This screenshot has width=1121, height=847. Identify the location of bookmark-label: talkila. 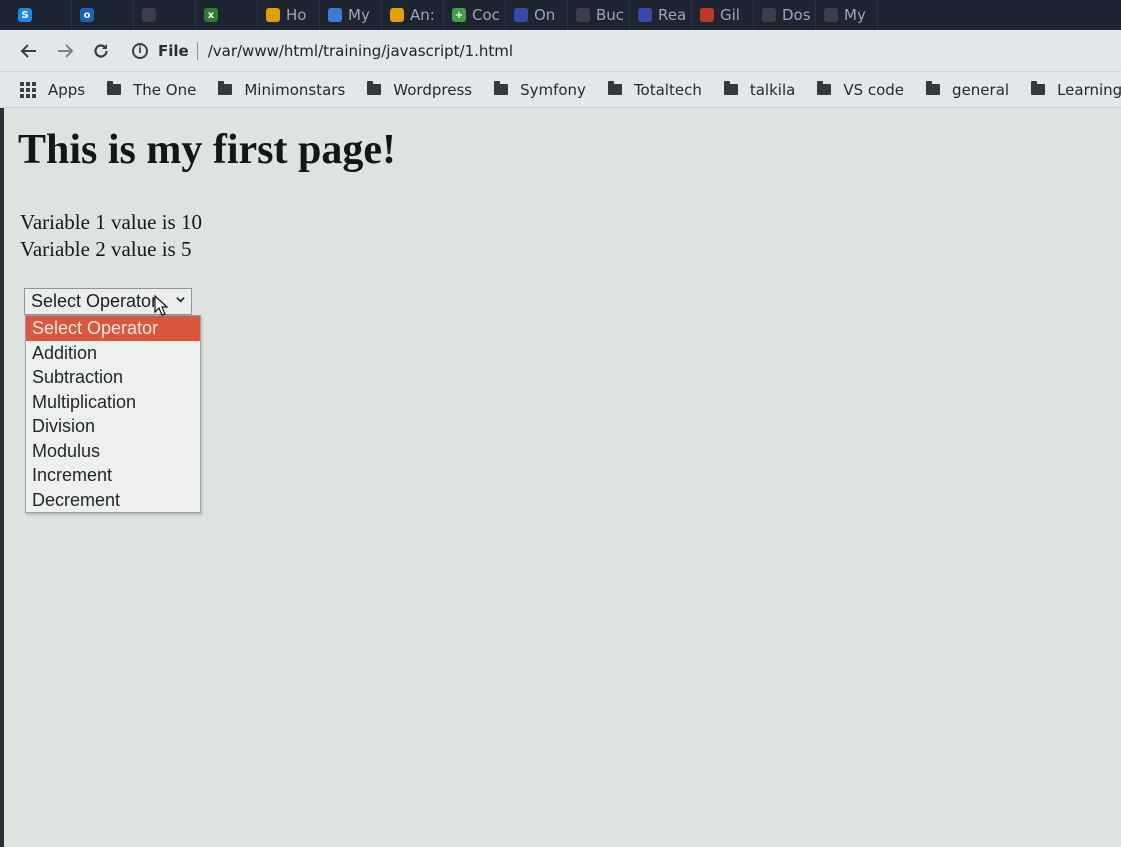
(772, 89).